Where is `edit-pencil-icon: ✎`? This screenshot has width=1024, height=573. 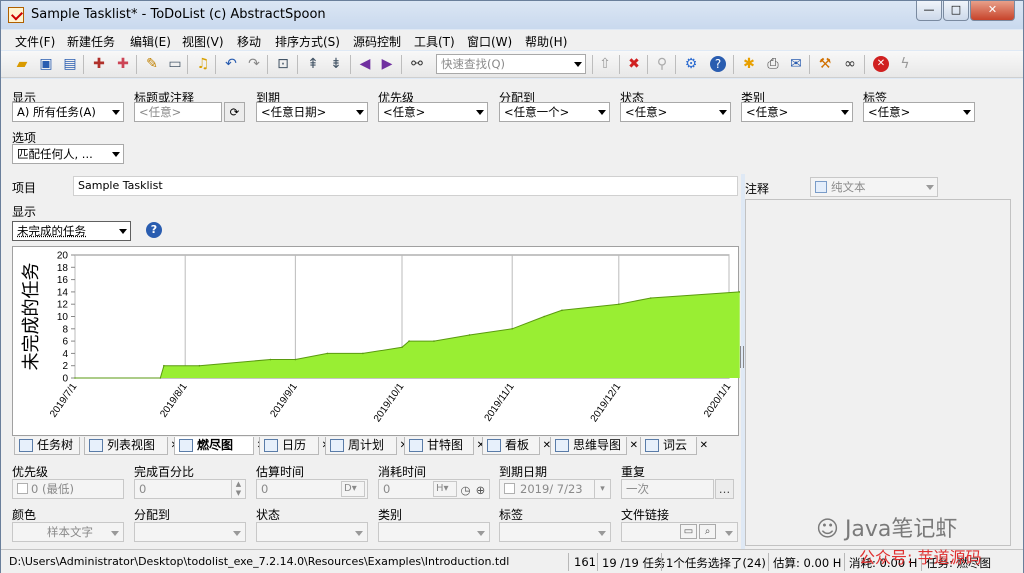 edit-pencil-icon: ✎ is located at coordinates (152, 64).